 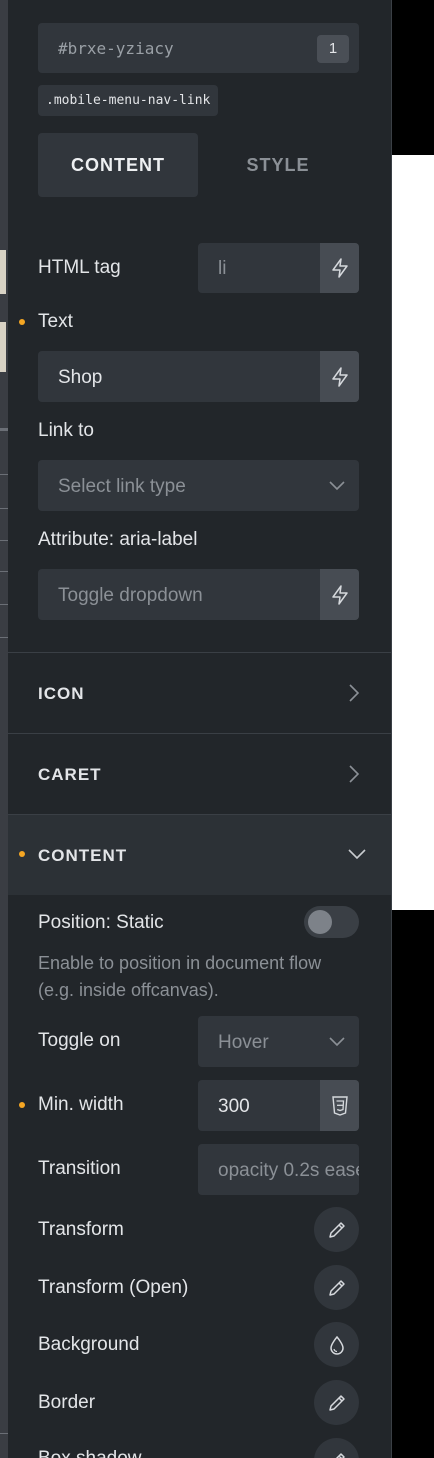 I want to click on section-title: ICON, so click(x=61, y=693).